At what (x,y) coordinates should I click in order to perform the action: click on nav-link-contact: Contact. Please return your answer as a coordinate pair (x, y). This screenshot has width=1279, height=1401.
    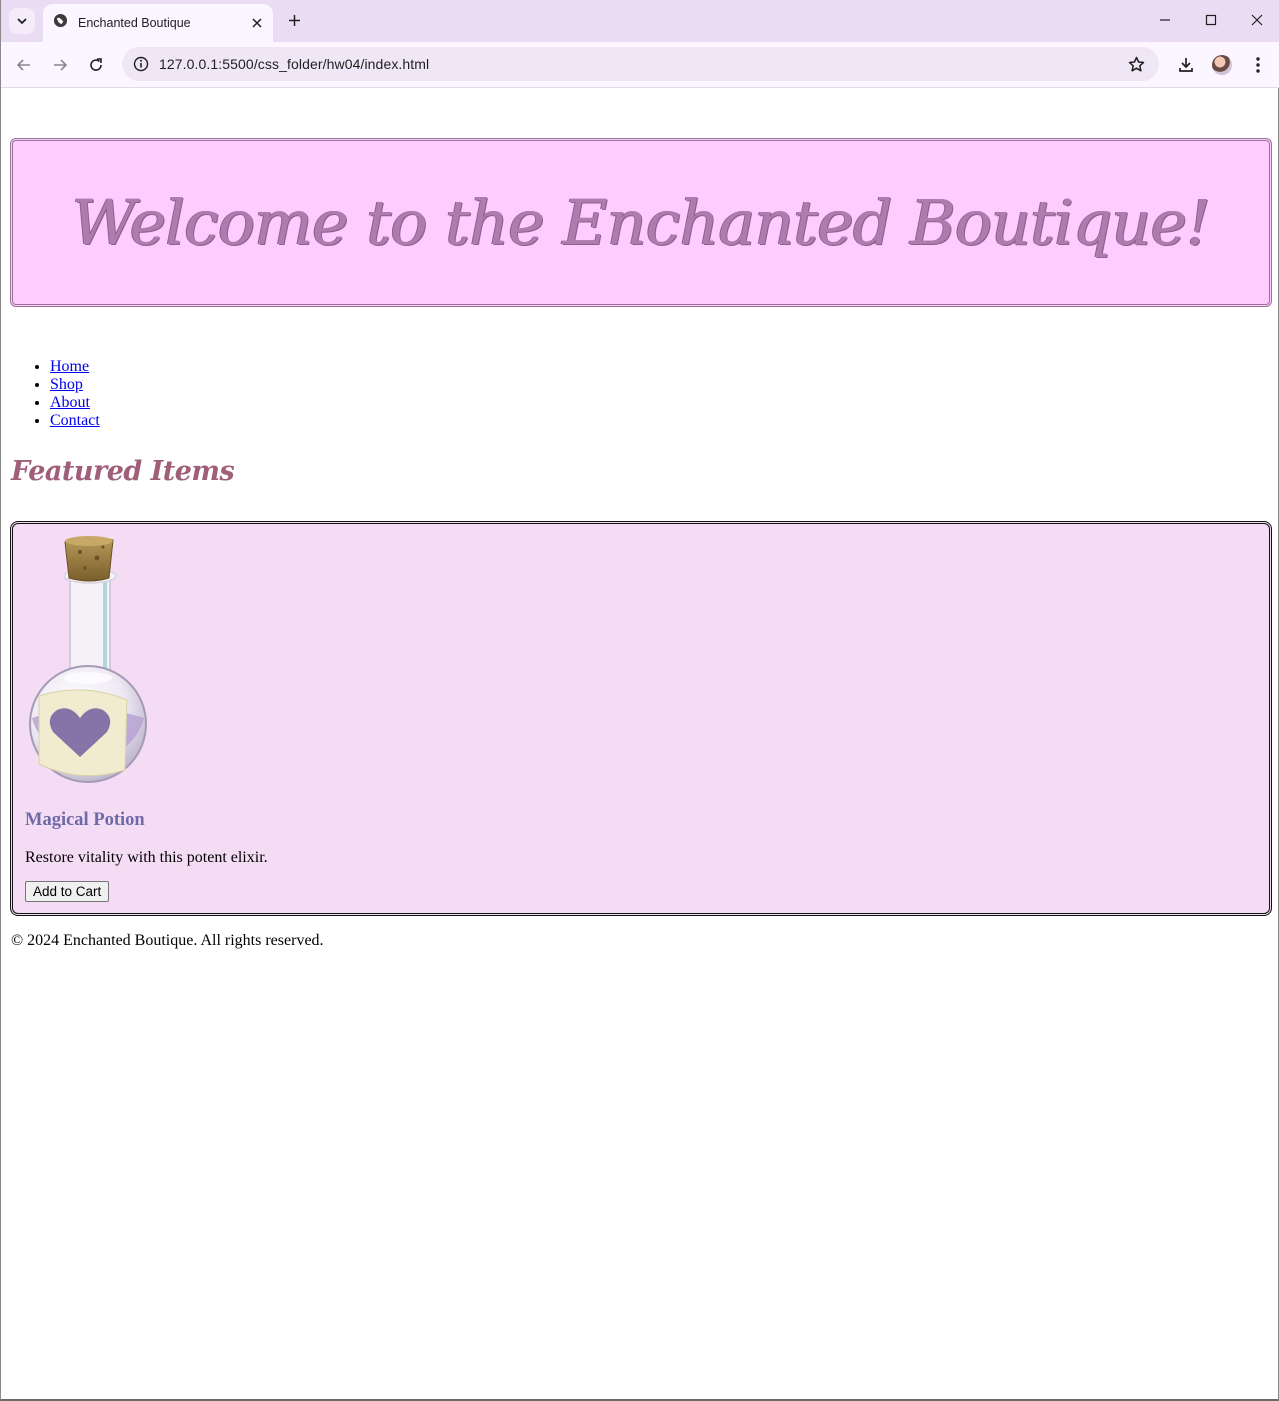
    Looking at the image, I should click on (75, 420).